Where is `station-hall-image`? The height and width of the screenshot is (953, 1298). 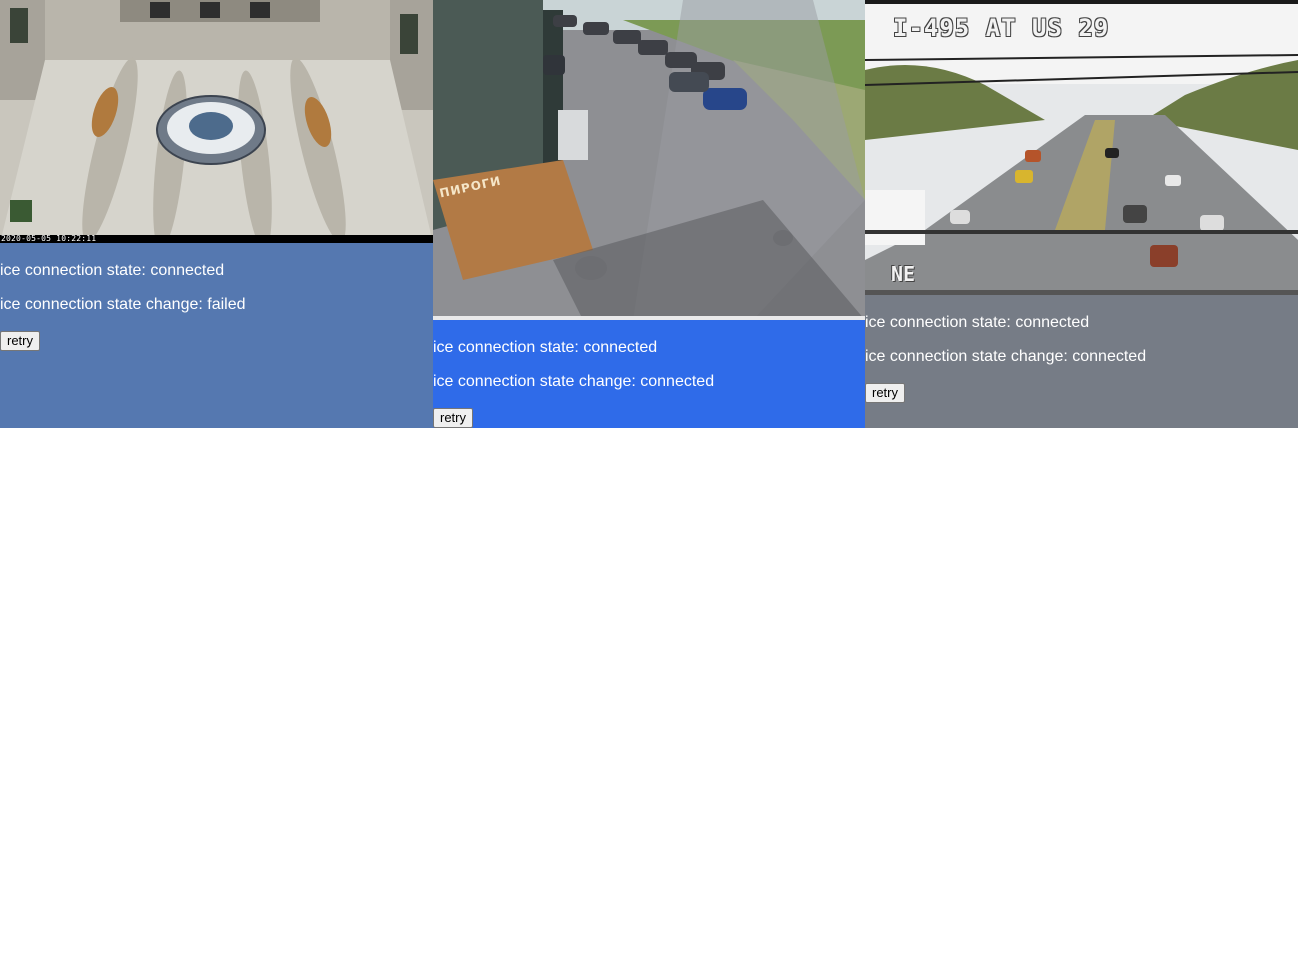
station-hall-image is located at coordinates (216, 121).